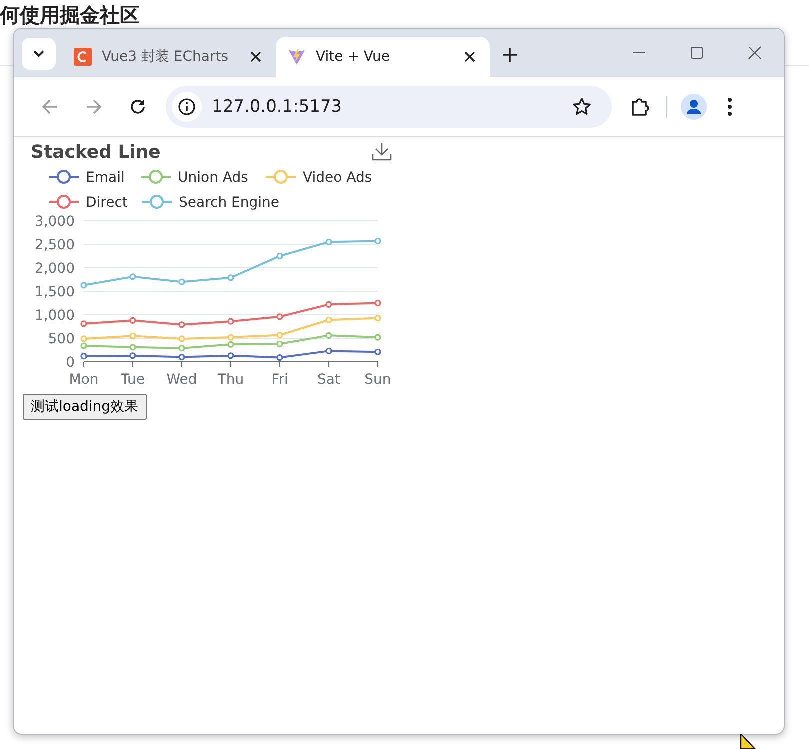  I want to click on puzzle-icon, so click(641, 107).